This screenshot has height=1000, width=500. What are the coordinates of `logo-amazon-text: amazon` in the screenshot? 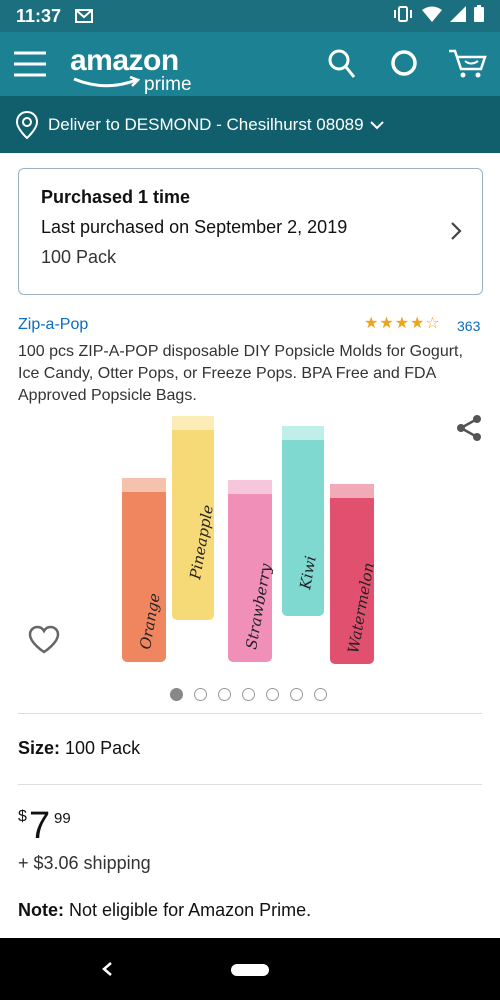 It's located at (124, 60).